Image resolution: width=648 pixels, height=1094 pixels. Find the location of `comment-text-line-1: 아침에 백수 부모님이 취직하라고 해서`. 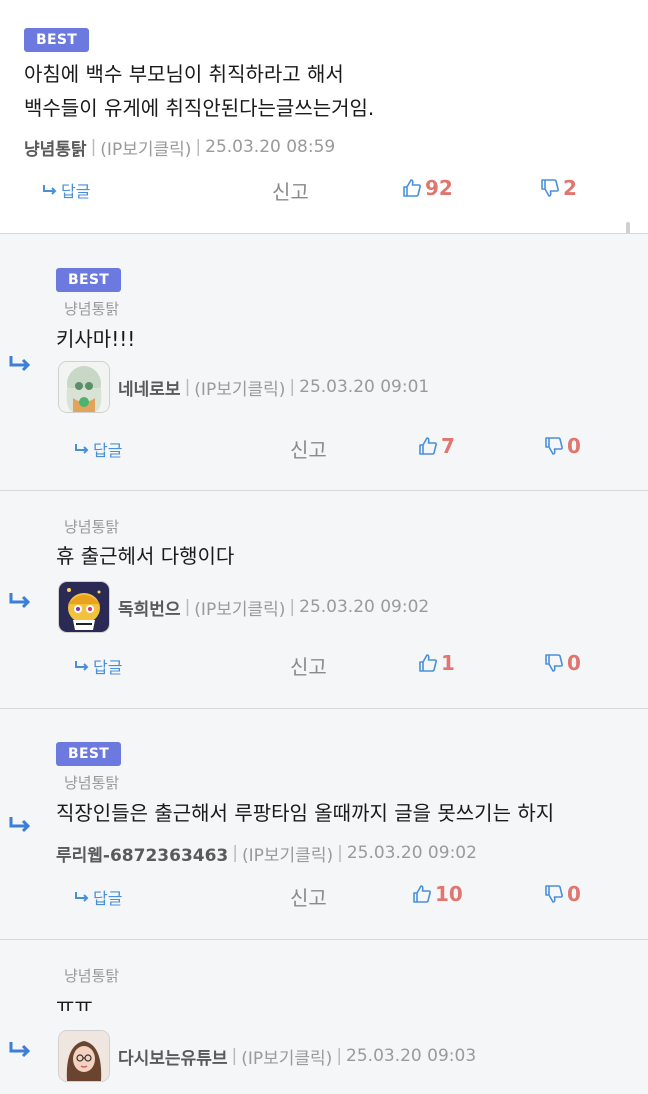

comment-text-line-1: 아침에 백수 부모님이 취직하라고 해서 is located at coordinates (184, 74).